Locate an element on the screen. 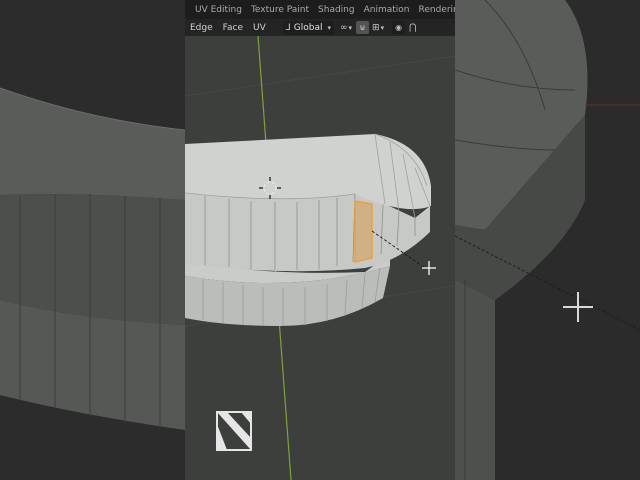 This screenshot has height=480, width=640. tab-uv-editing: UV Editing is located at coordinates (218, 10).